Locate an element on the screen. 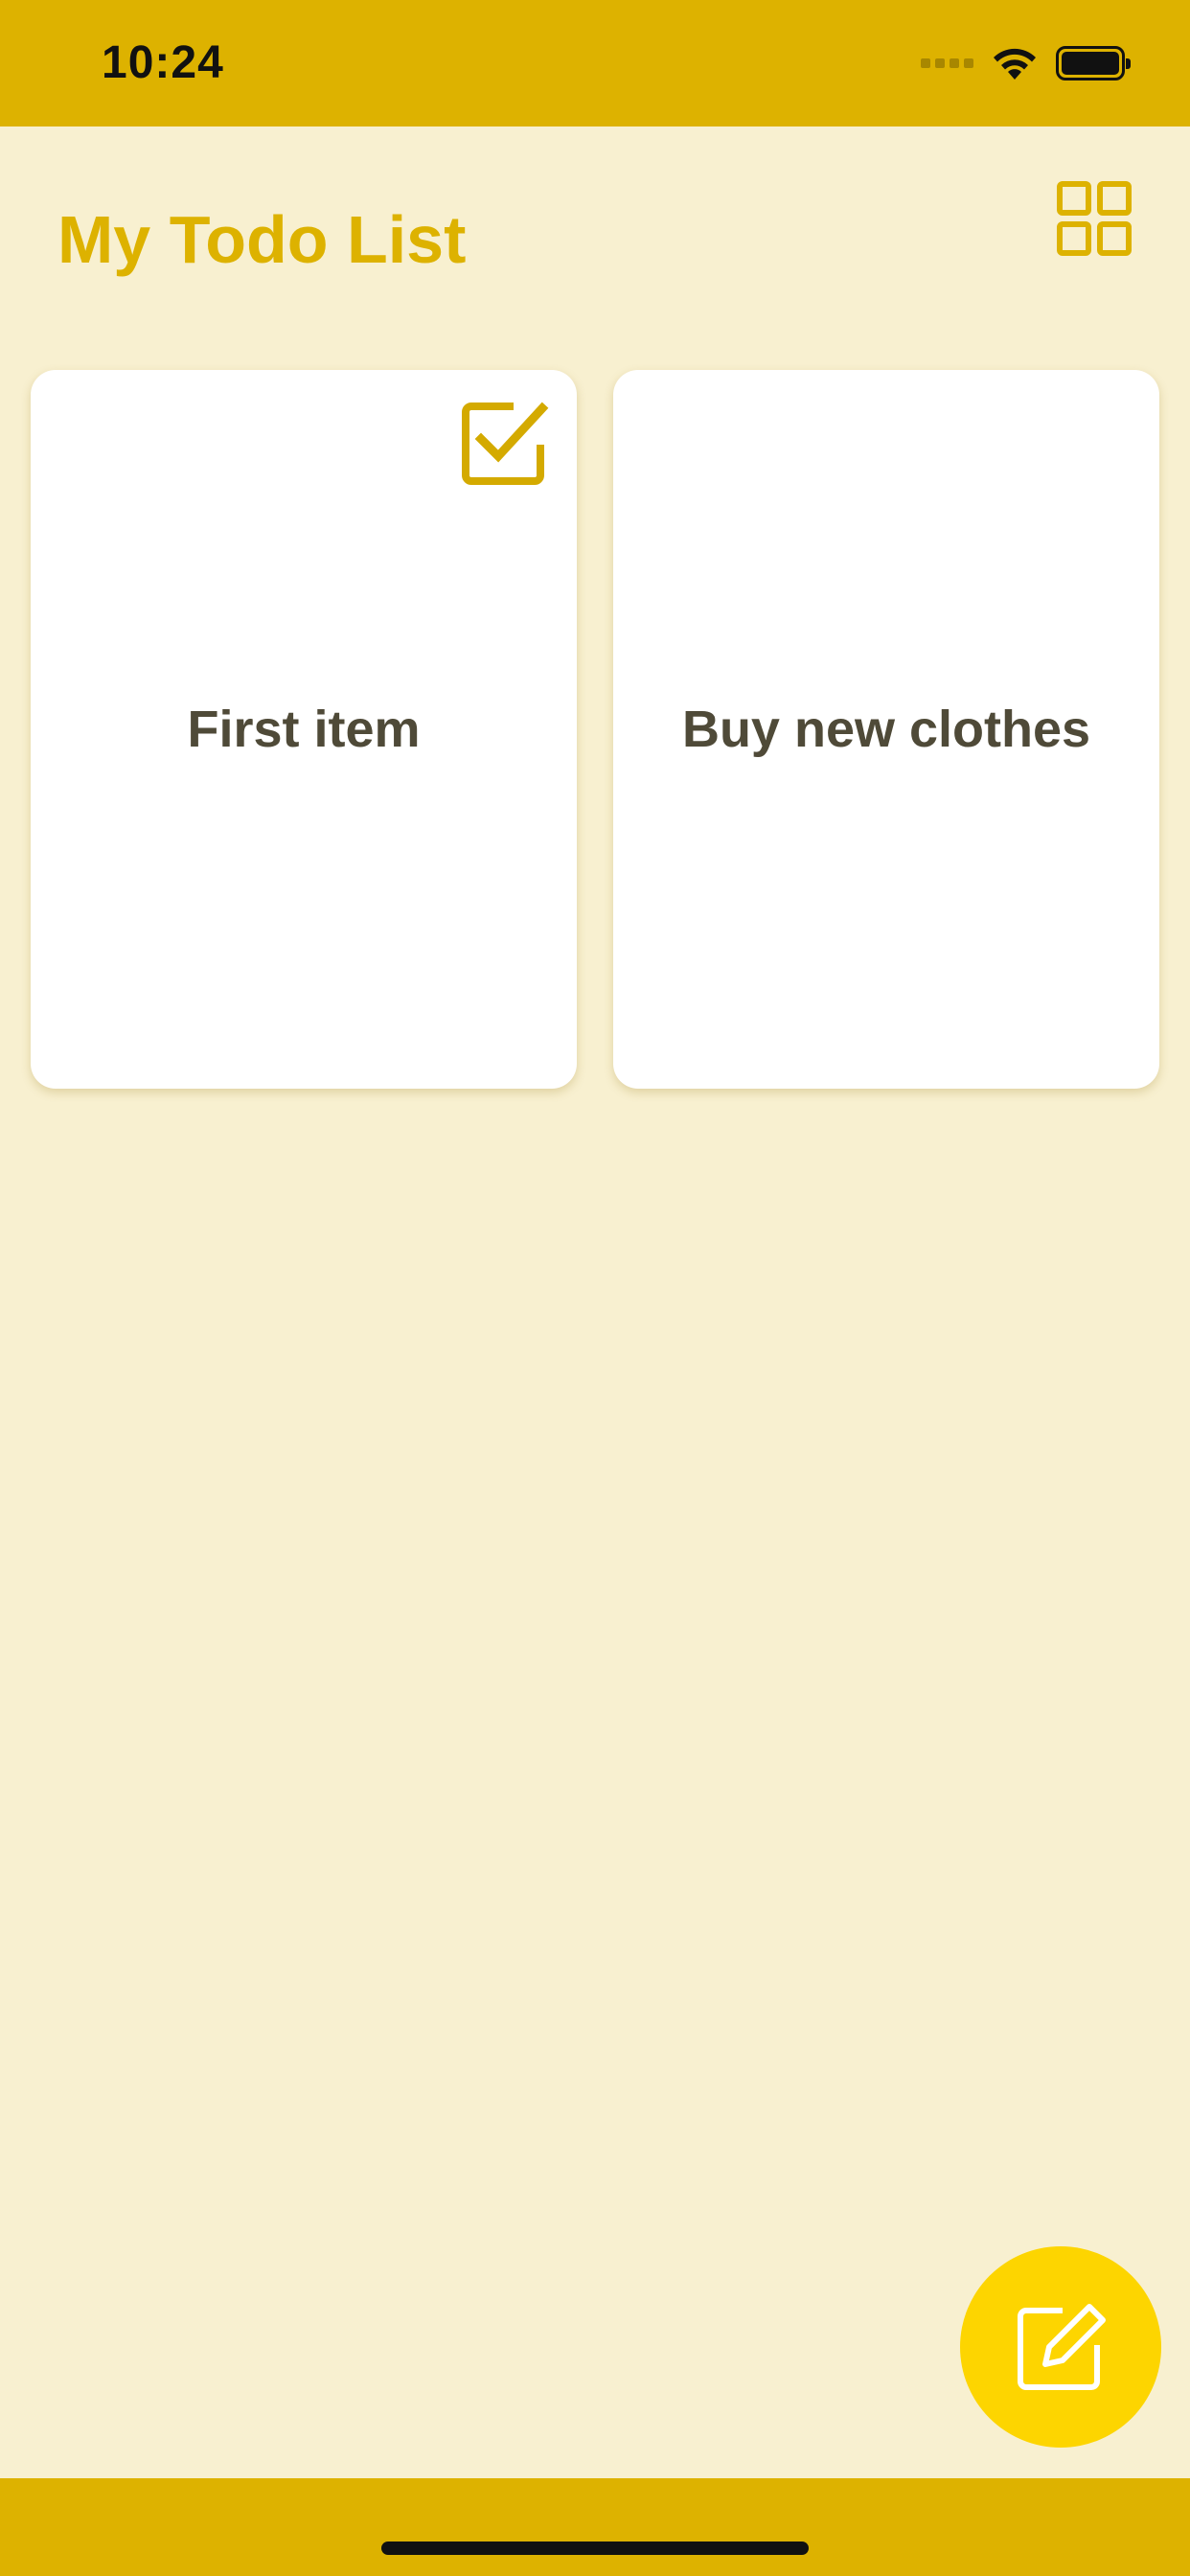 This screenshot has height=2576, width=1190. todo-card: First item is located at coordinates (304, 729).